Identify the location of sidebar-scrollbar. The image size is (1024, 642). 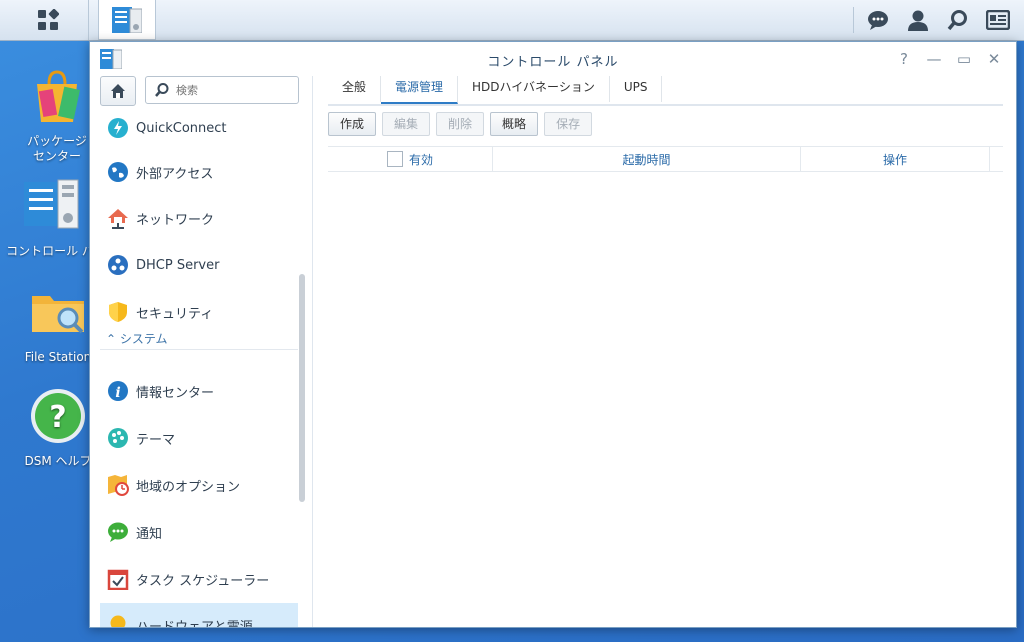
(302, 388).